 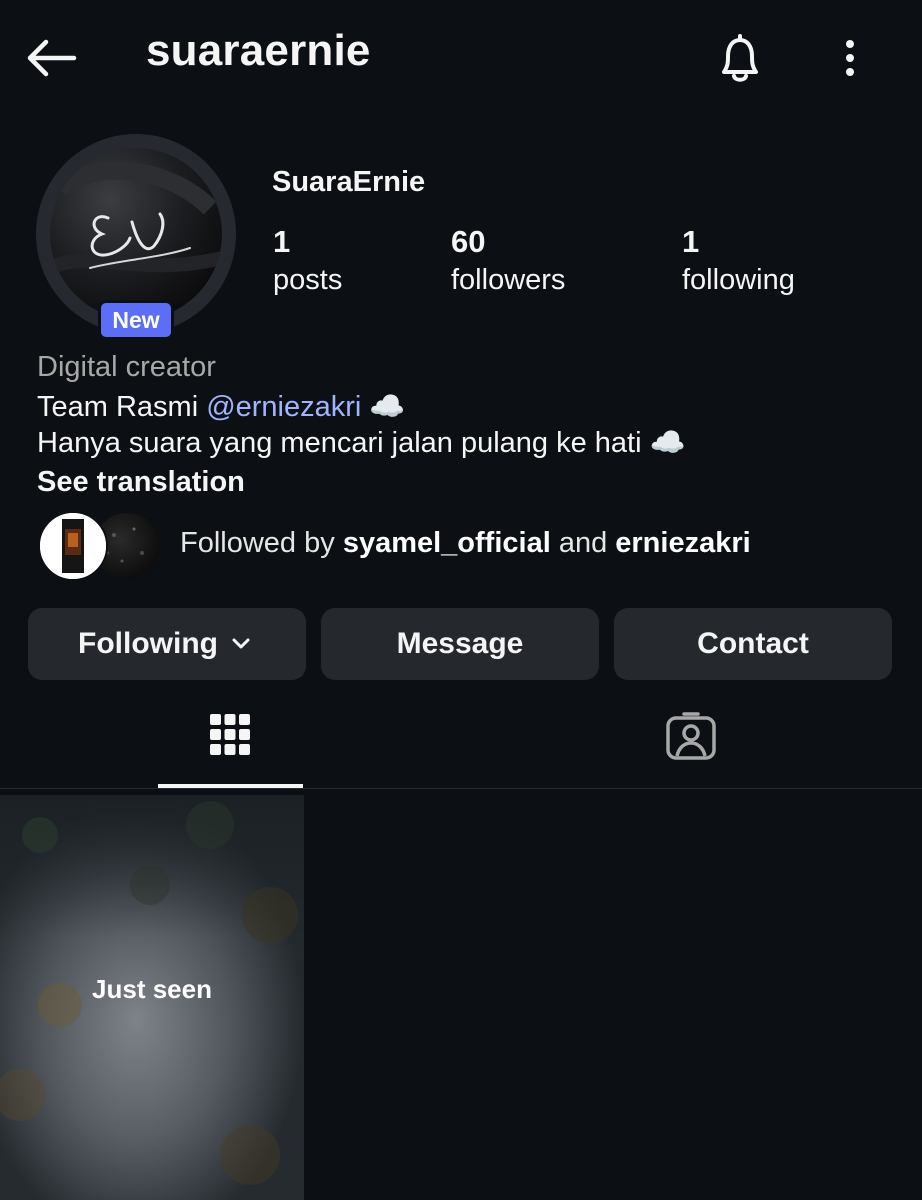 I want to click on bio-suffix: ☁️, so click(x=383, y=407).